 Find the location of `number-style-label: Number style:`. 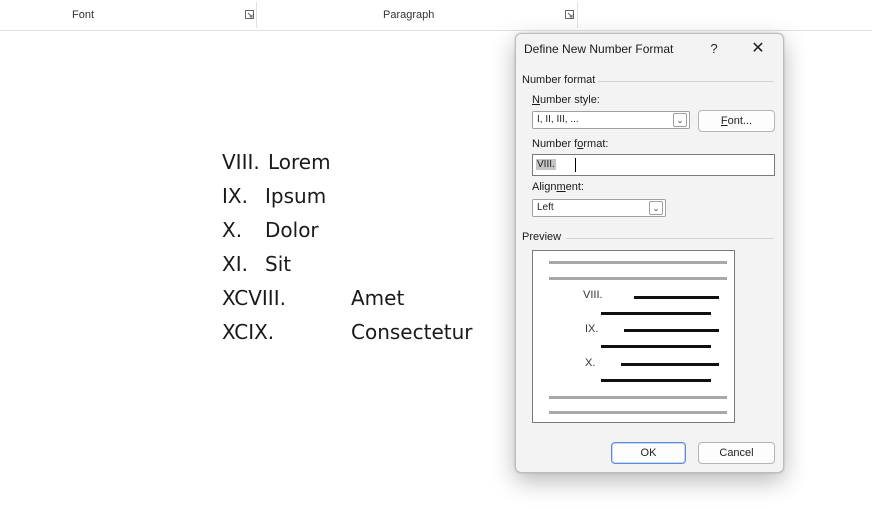

number-style-label: Number style: is located at coordinates (566, 100).